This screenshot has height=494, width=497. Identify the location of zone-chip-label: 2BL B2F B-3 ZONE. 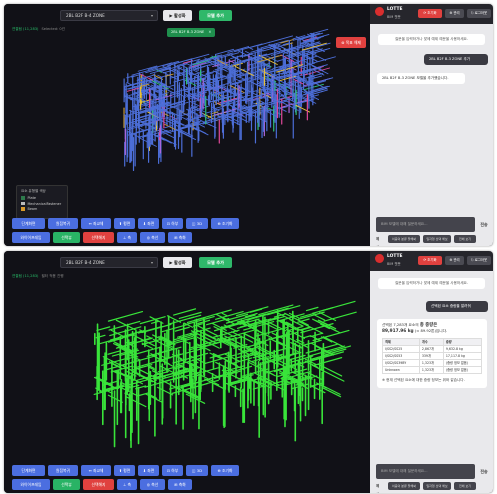
(188, 32).